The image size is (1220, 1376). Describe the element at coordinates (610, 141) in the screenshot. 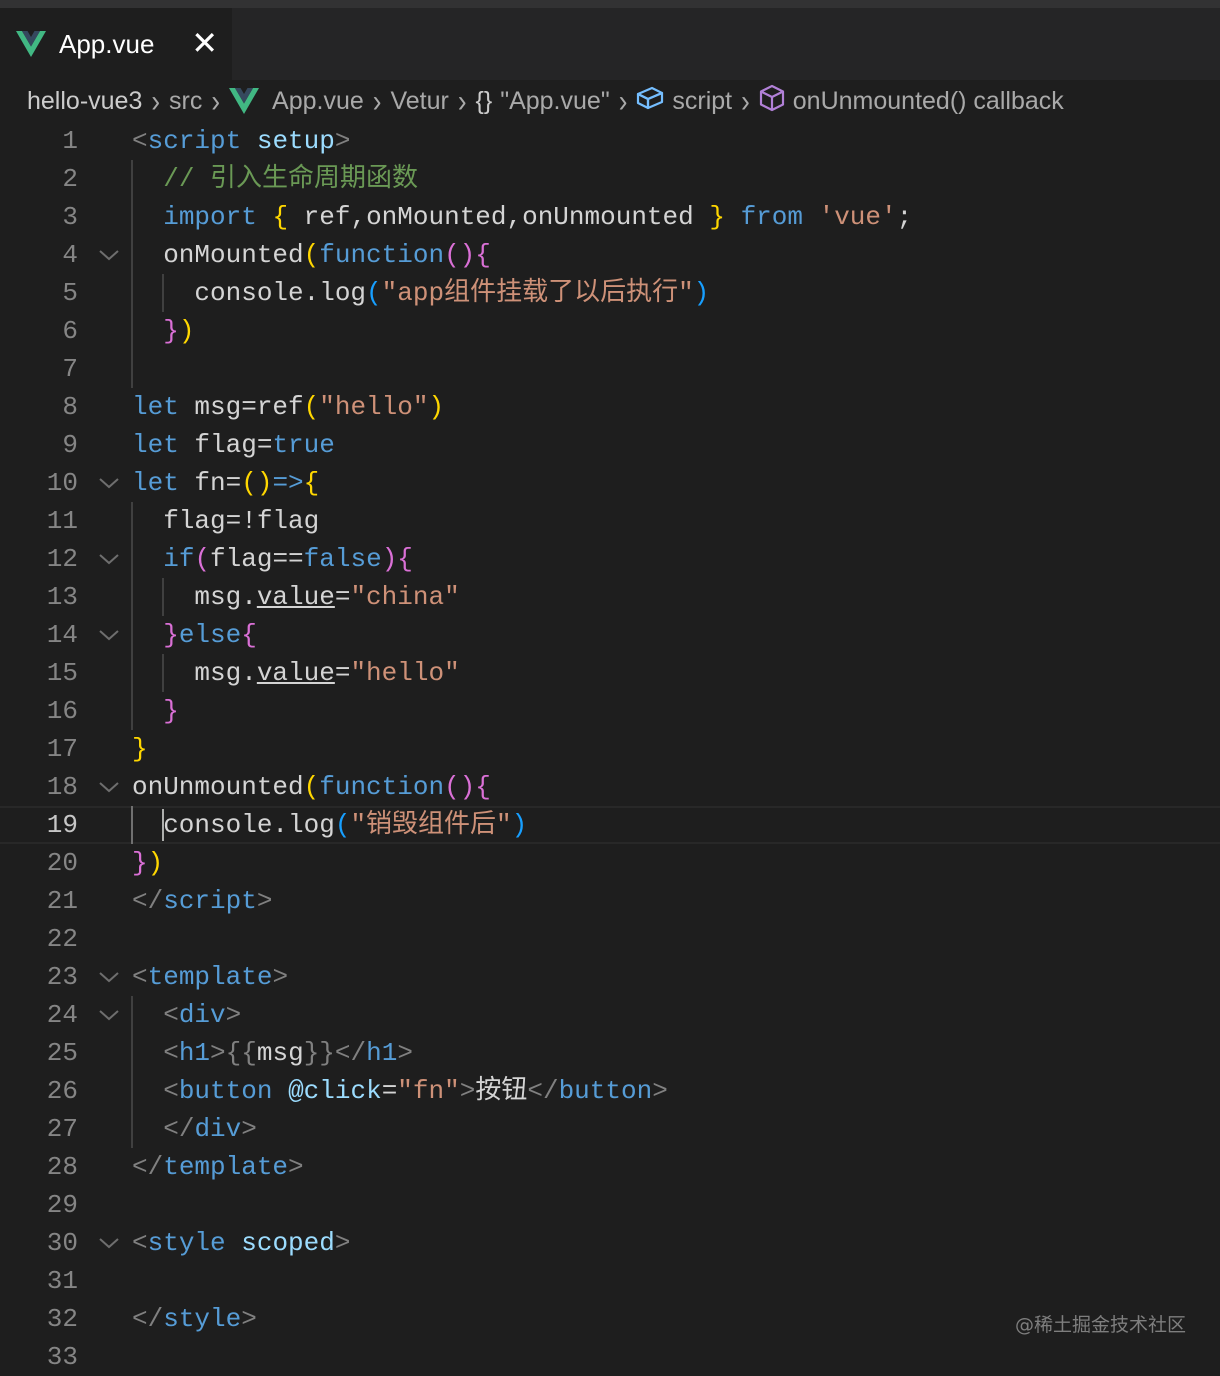

I see `code-line: 1 <script setup>` at that location.